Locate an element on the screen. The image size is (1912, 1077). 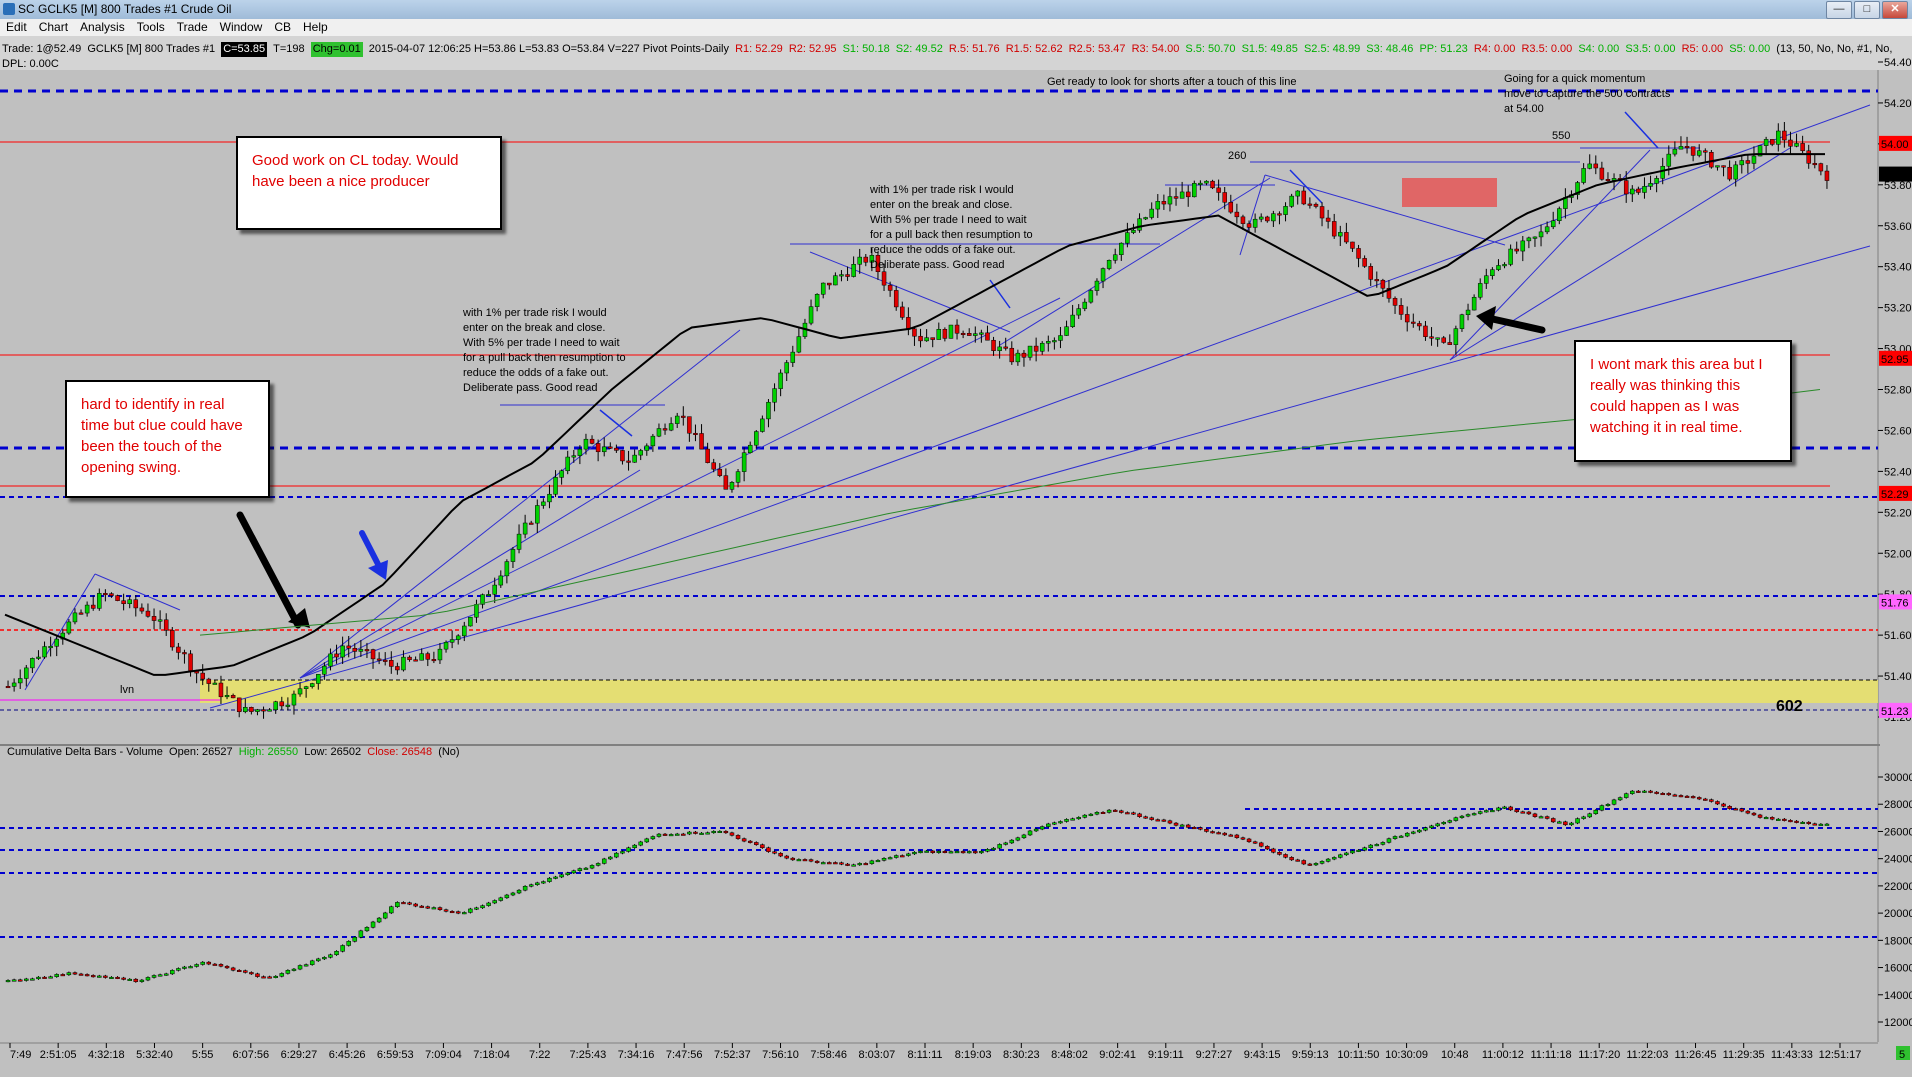
time-axis-tick-label: 7:09:04 is located at coordinates (443, 1055).